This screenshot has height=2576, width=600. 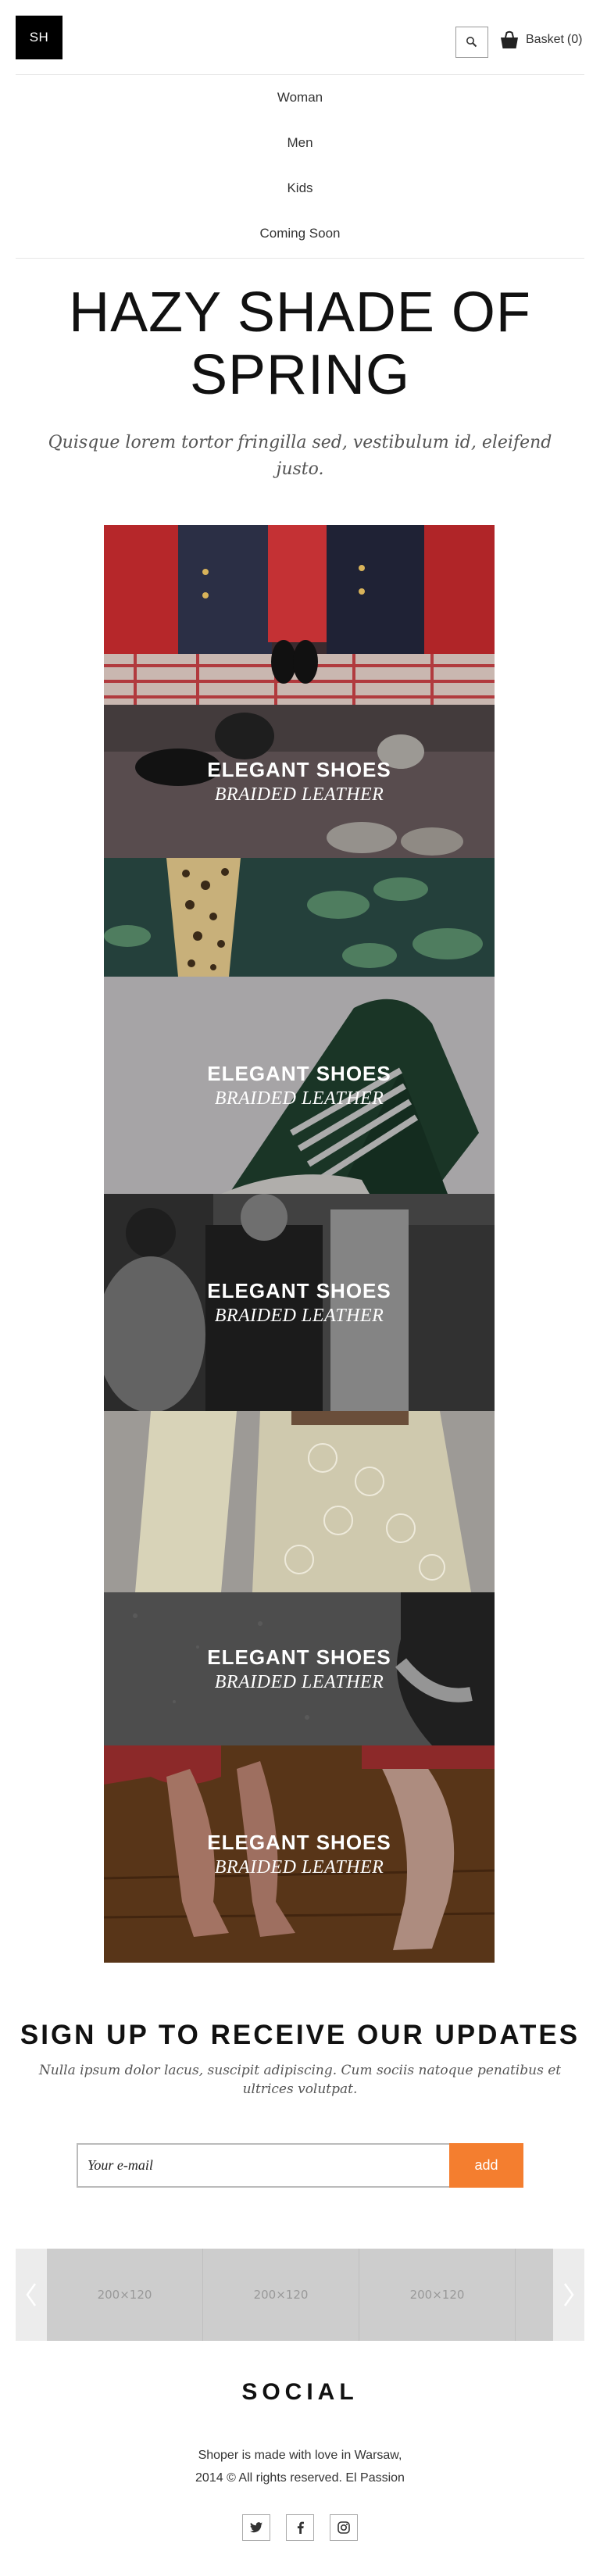 What do you see at coordinates (574, 40) in the screenshot?
I see `basket-count: (0)` at bounding box center [574, 40].